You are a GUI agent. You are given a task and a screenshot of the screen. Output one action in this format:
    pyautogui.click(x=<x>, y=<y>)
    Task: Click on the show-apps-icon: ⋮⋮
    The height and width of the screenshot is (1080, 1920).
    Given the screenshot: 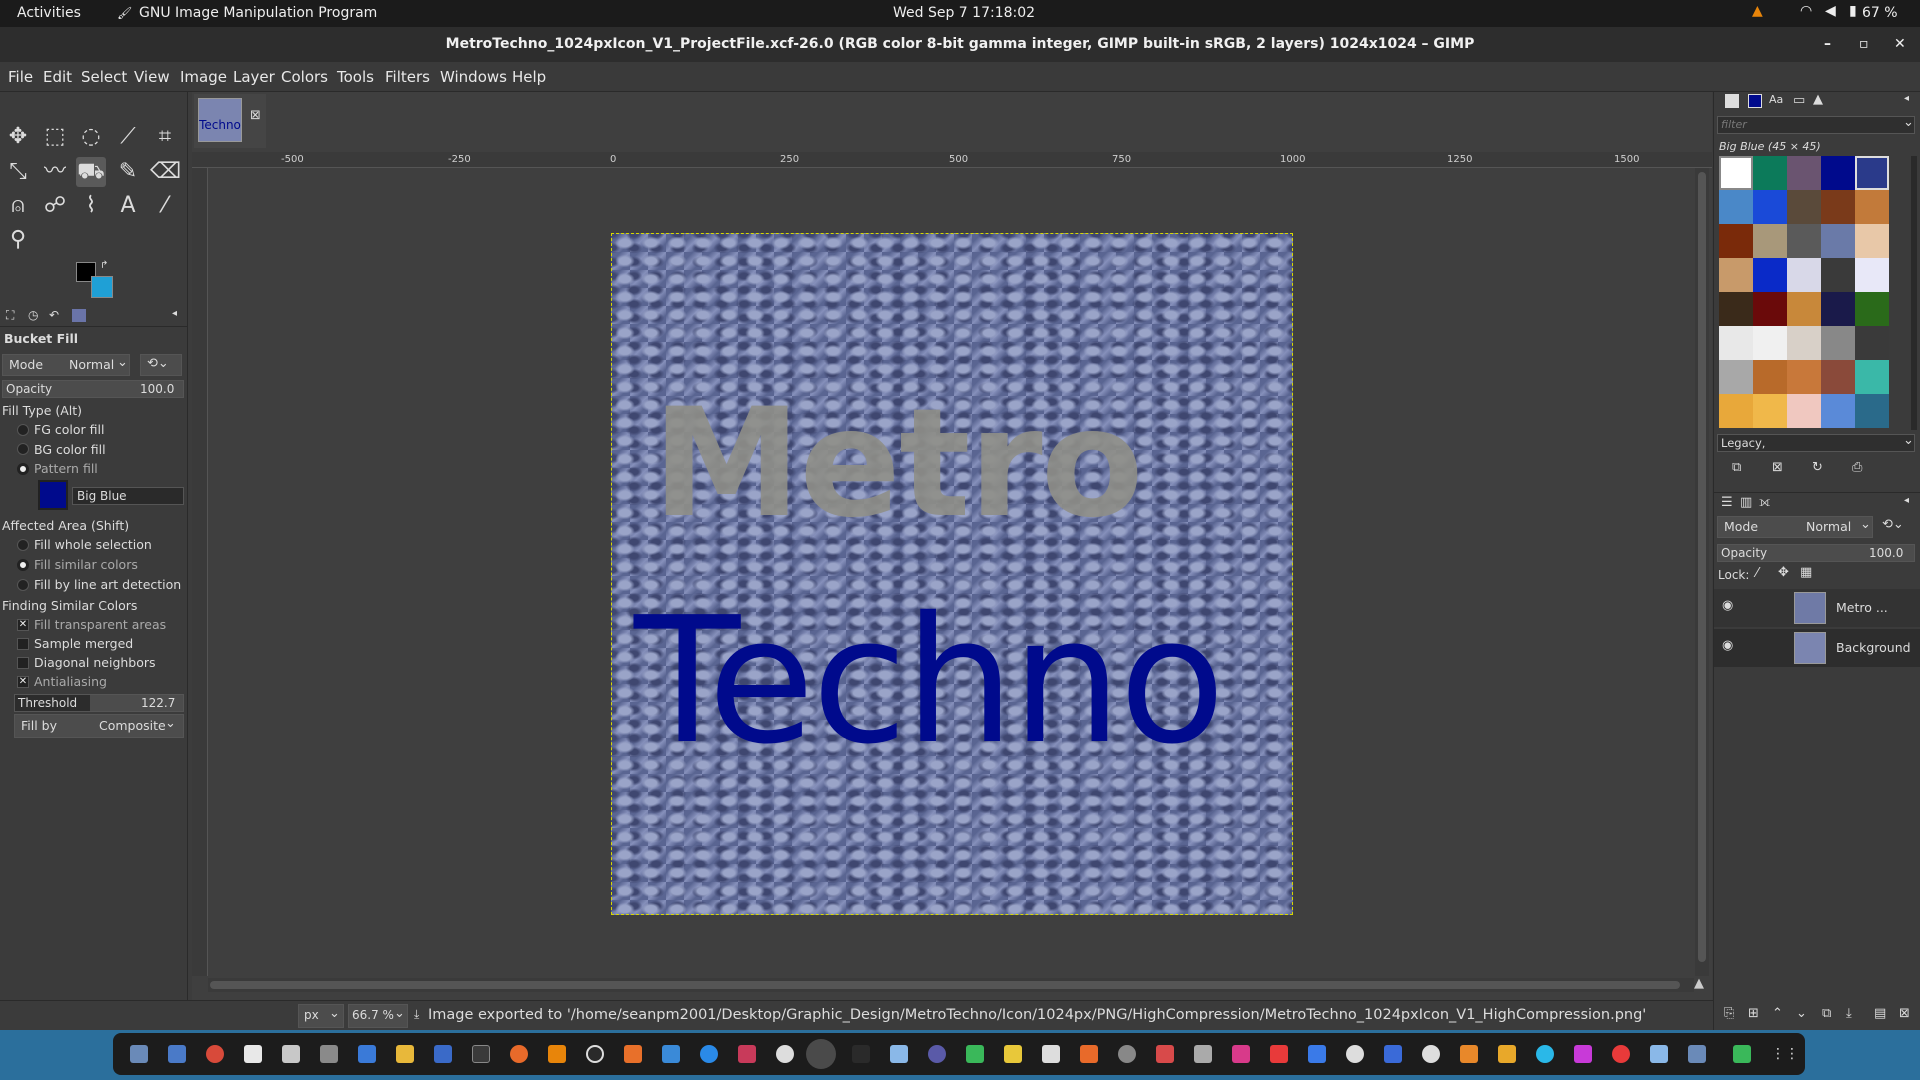 What is the action you would take?
    pyautogui.click(x=1785, y=1054)
    